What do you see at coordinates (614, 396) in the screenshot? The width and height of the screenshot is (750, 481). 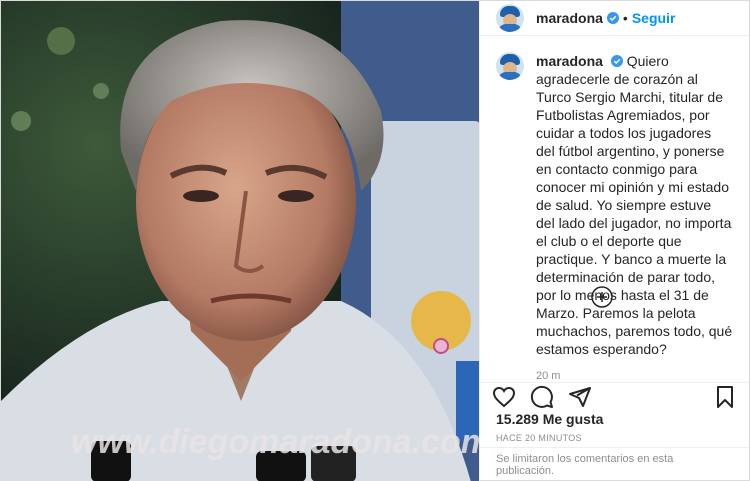 I see `action-bar` at bounding box center [614, 396].